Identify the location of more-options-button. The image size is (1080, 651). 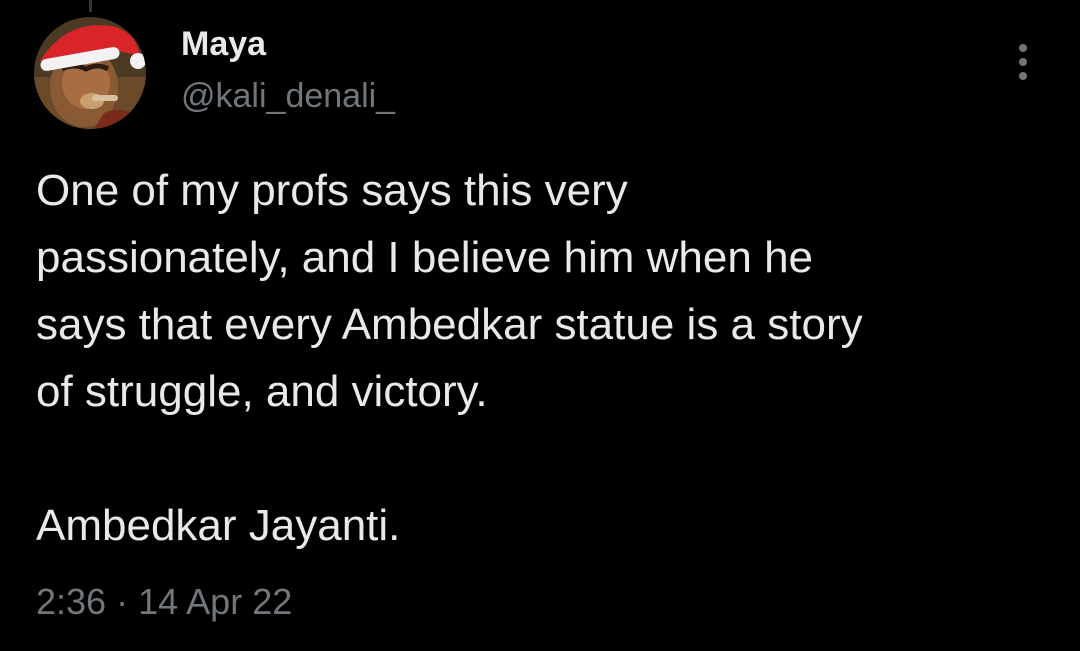
(1023, 62).